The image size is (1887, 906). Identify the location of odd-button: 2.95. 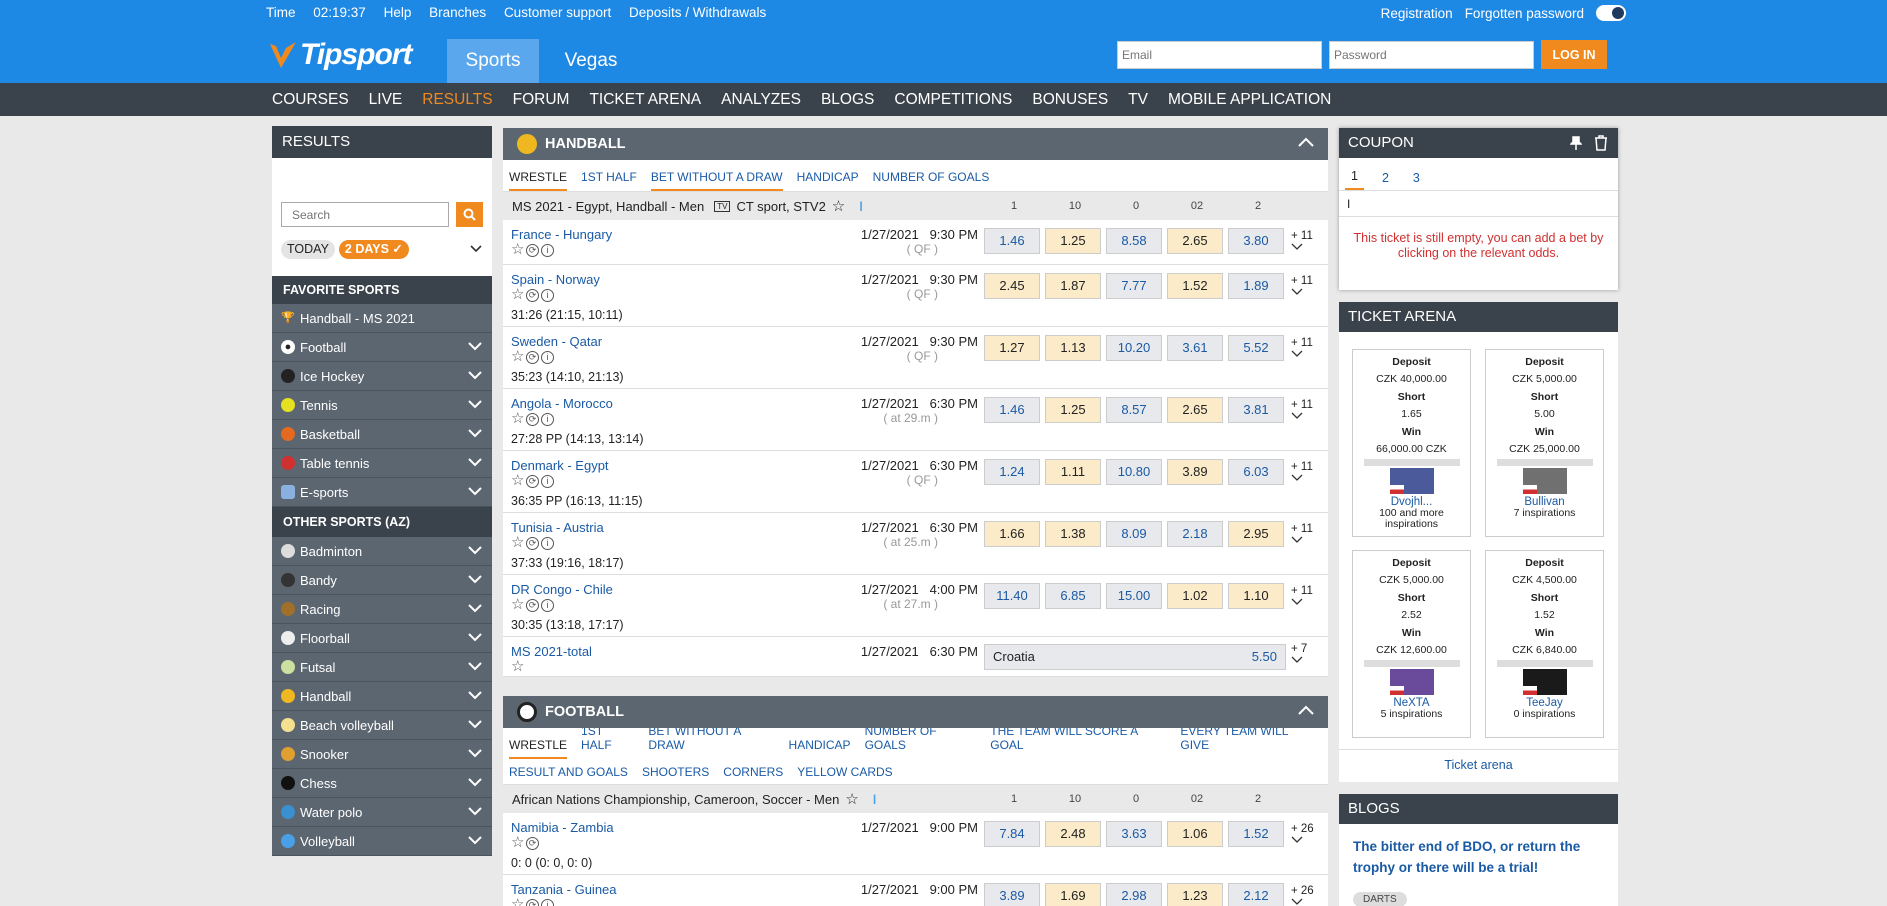
(1256, 534).